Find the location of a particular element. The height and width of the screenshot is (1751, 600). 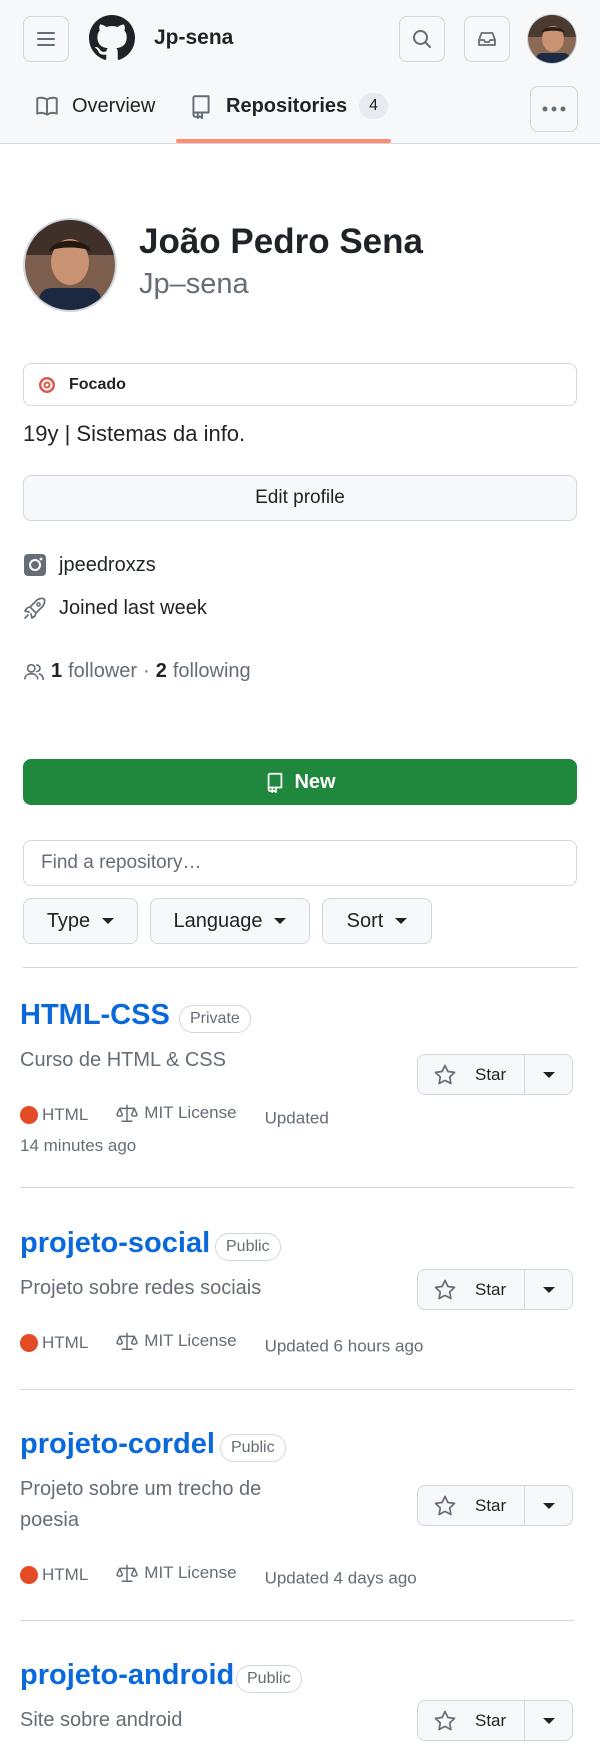

repo-updated-time: 14 minutes ago is located at coordinates (78, 1145).